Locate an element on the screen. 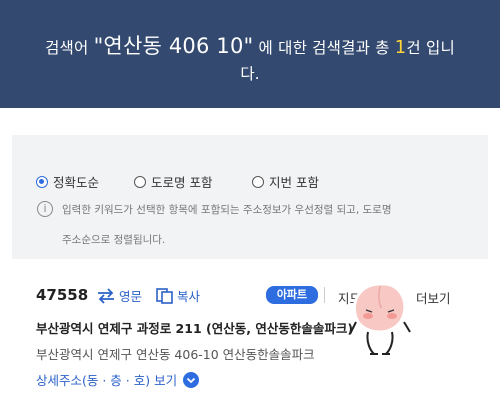  summary-middle: 에 대한 검색결과 총 is located at coordinates (324, 48).